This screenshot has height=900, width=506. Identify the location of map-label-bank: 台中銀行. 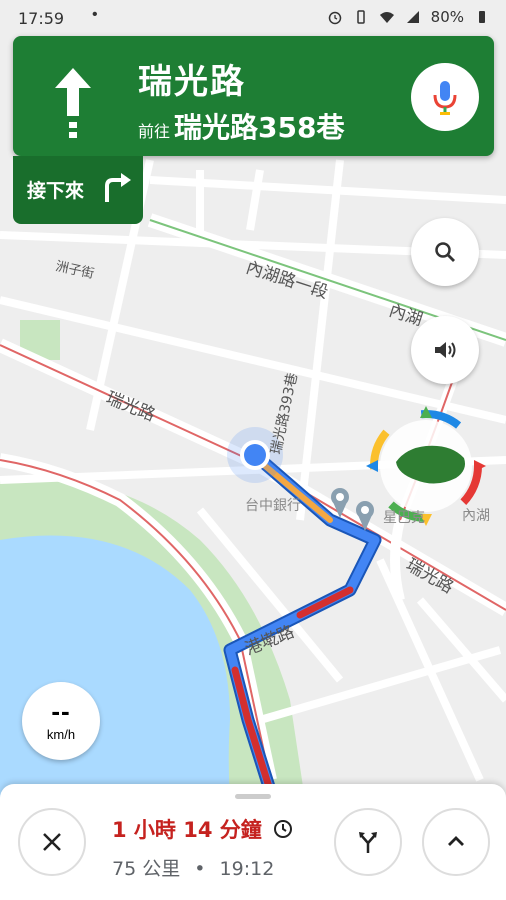
(273, 506).